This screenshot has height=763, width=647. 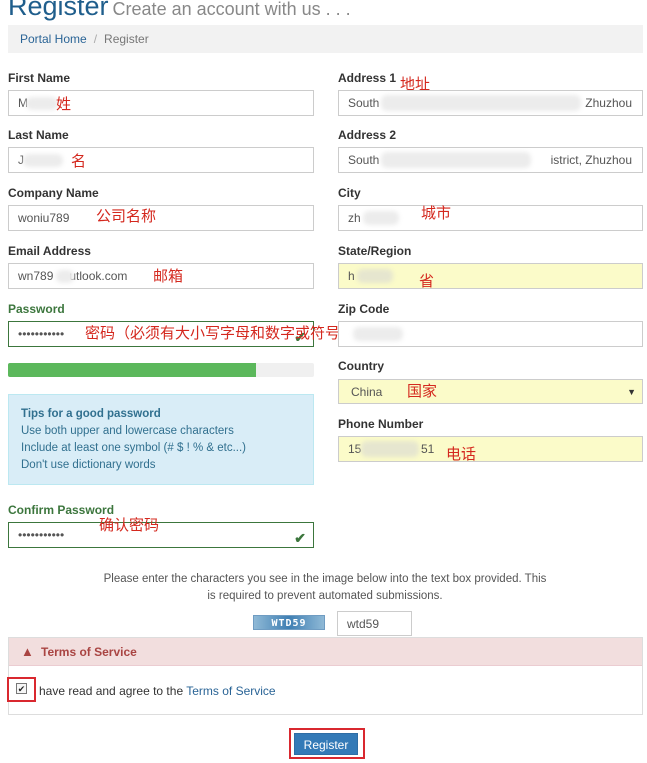 I want to click on last-name-input: J, so click(x=161, y=160).